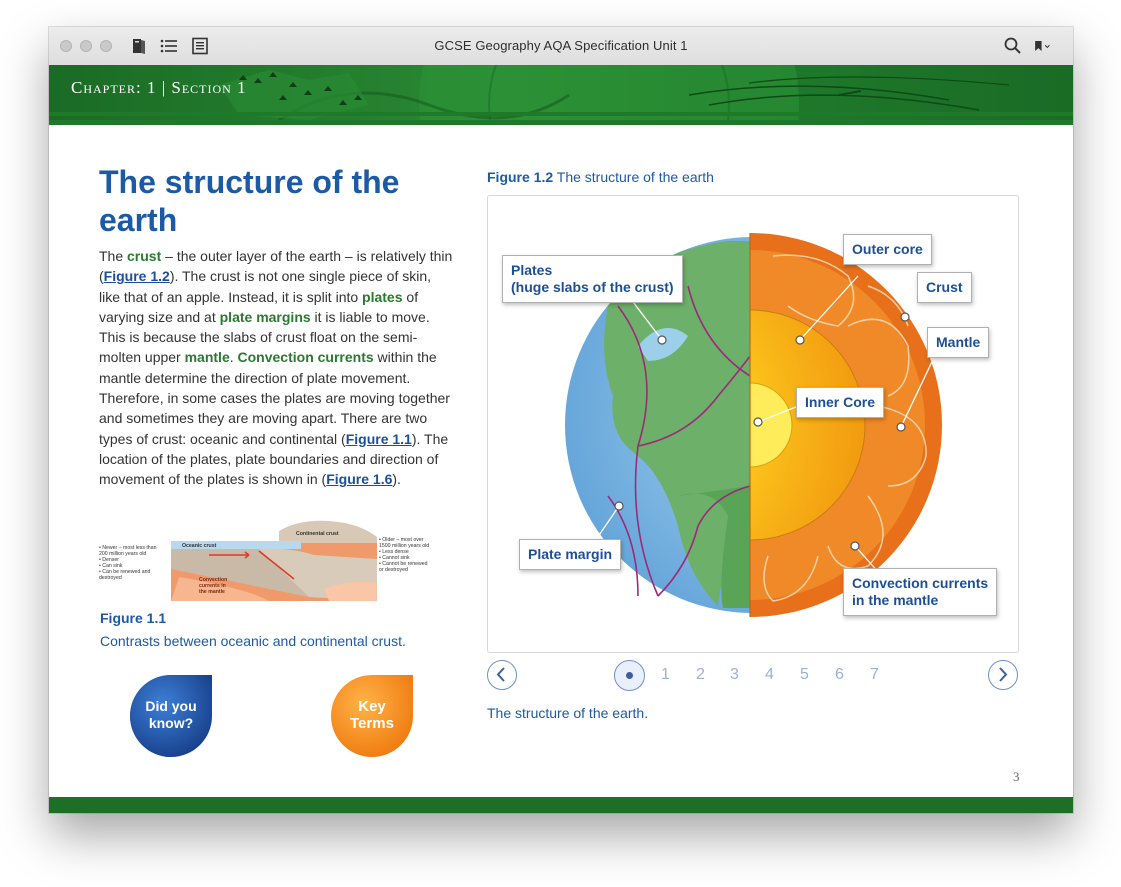  Describe the element at coordinates (887, 249) in the screenshot. I see `label-outer-core: Outer core` at that location.